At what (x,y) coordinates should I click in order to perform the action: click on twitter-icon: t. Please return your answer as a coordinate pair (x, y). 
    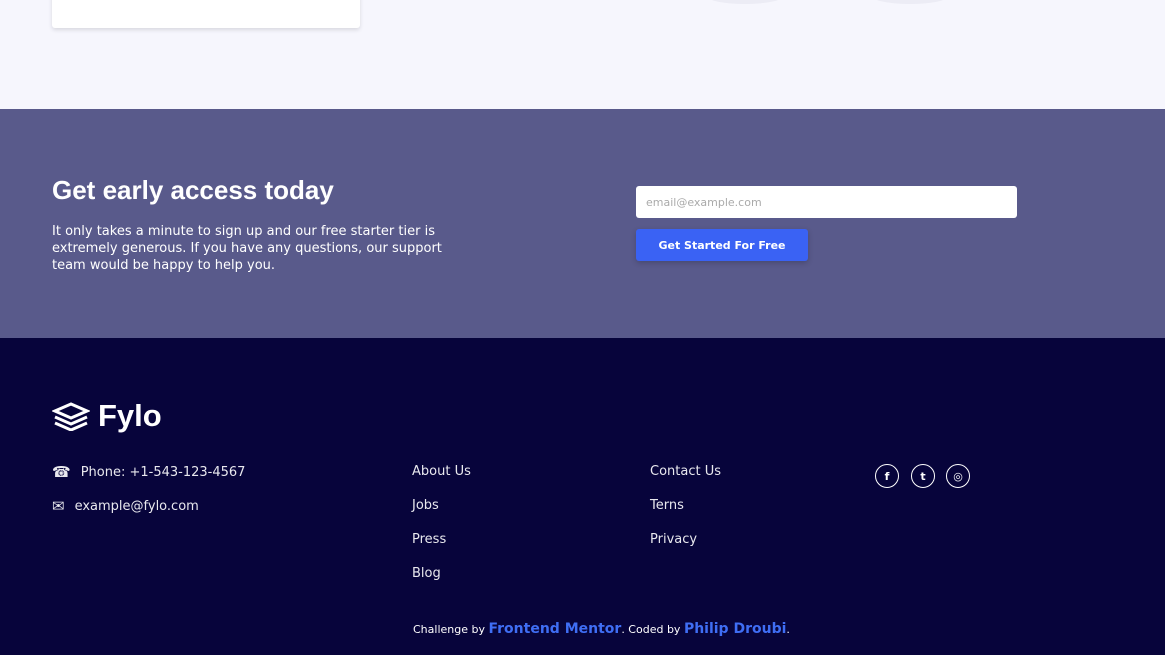
    Looking at the image, I should click on (923, 476).